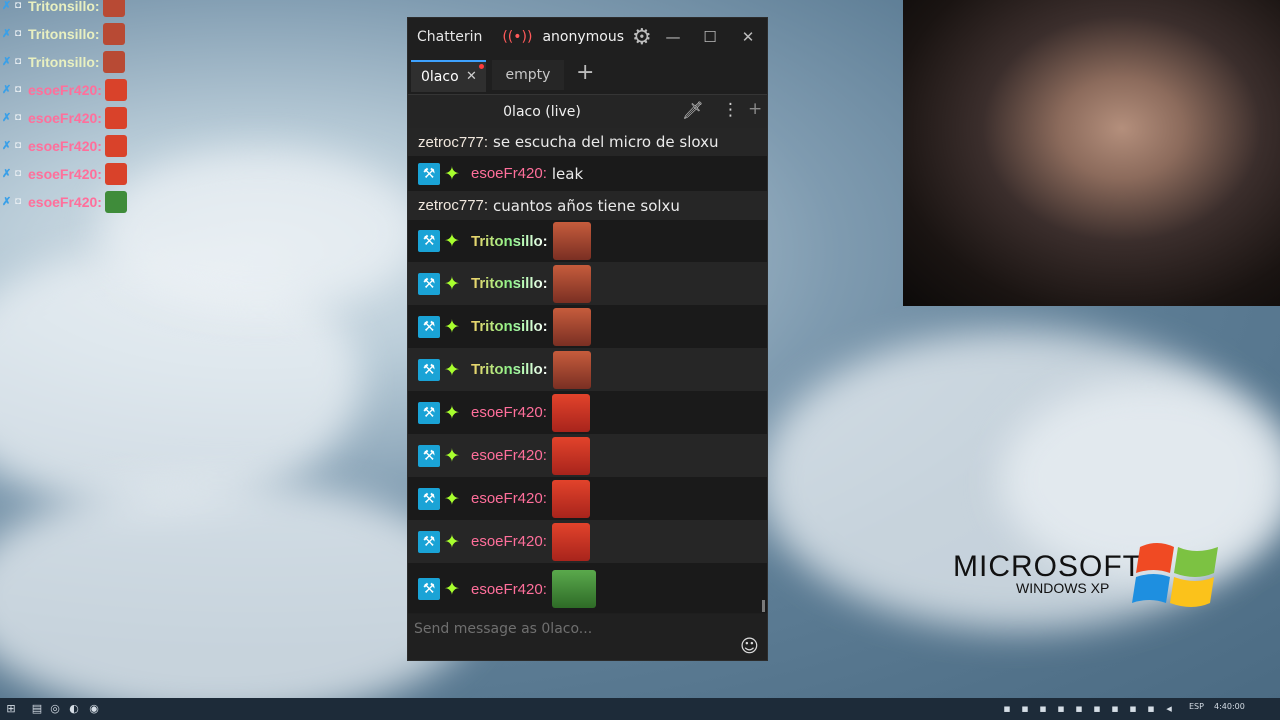  I want to click on volume-icon: ◂, so click(1169, 709).